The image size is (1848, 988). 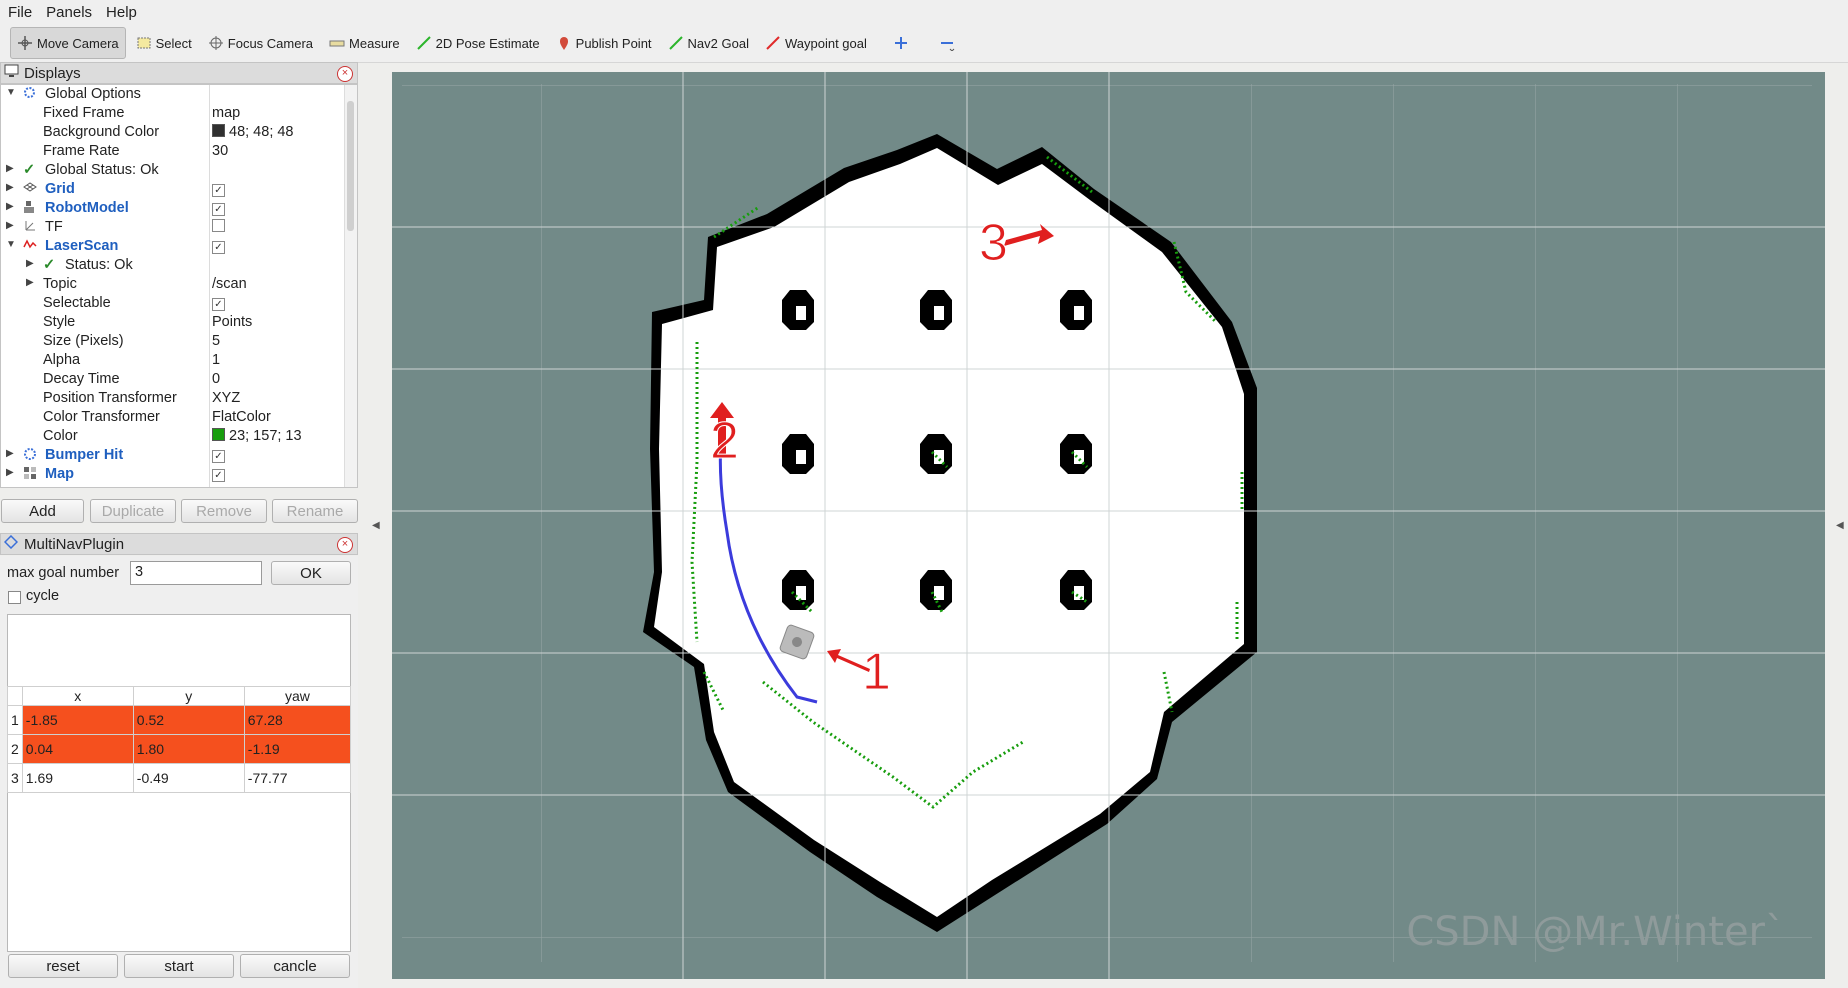 What do you see at coordinates (218, 304) in the screenshot?
I see `selectable-checkbox: ✓` at bounding box center [218, 304].